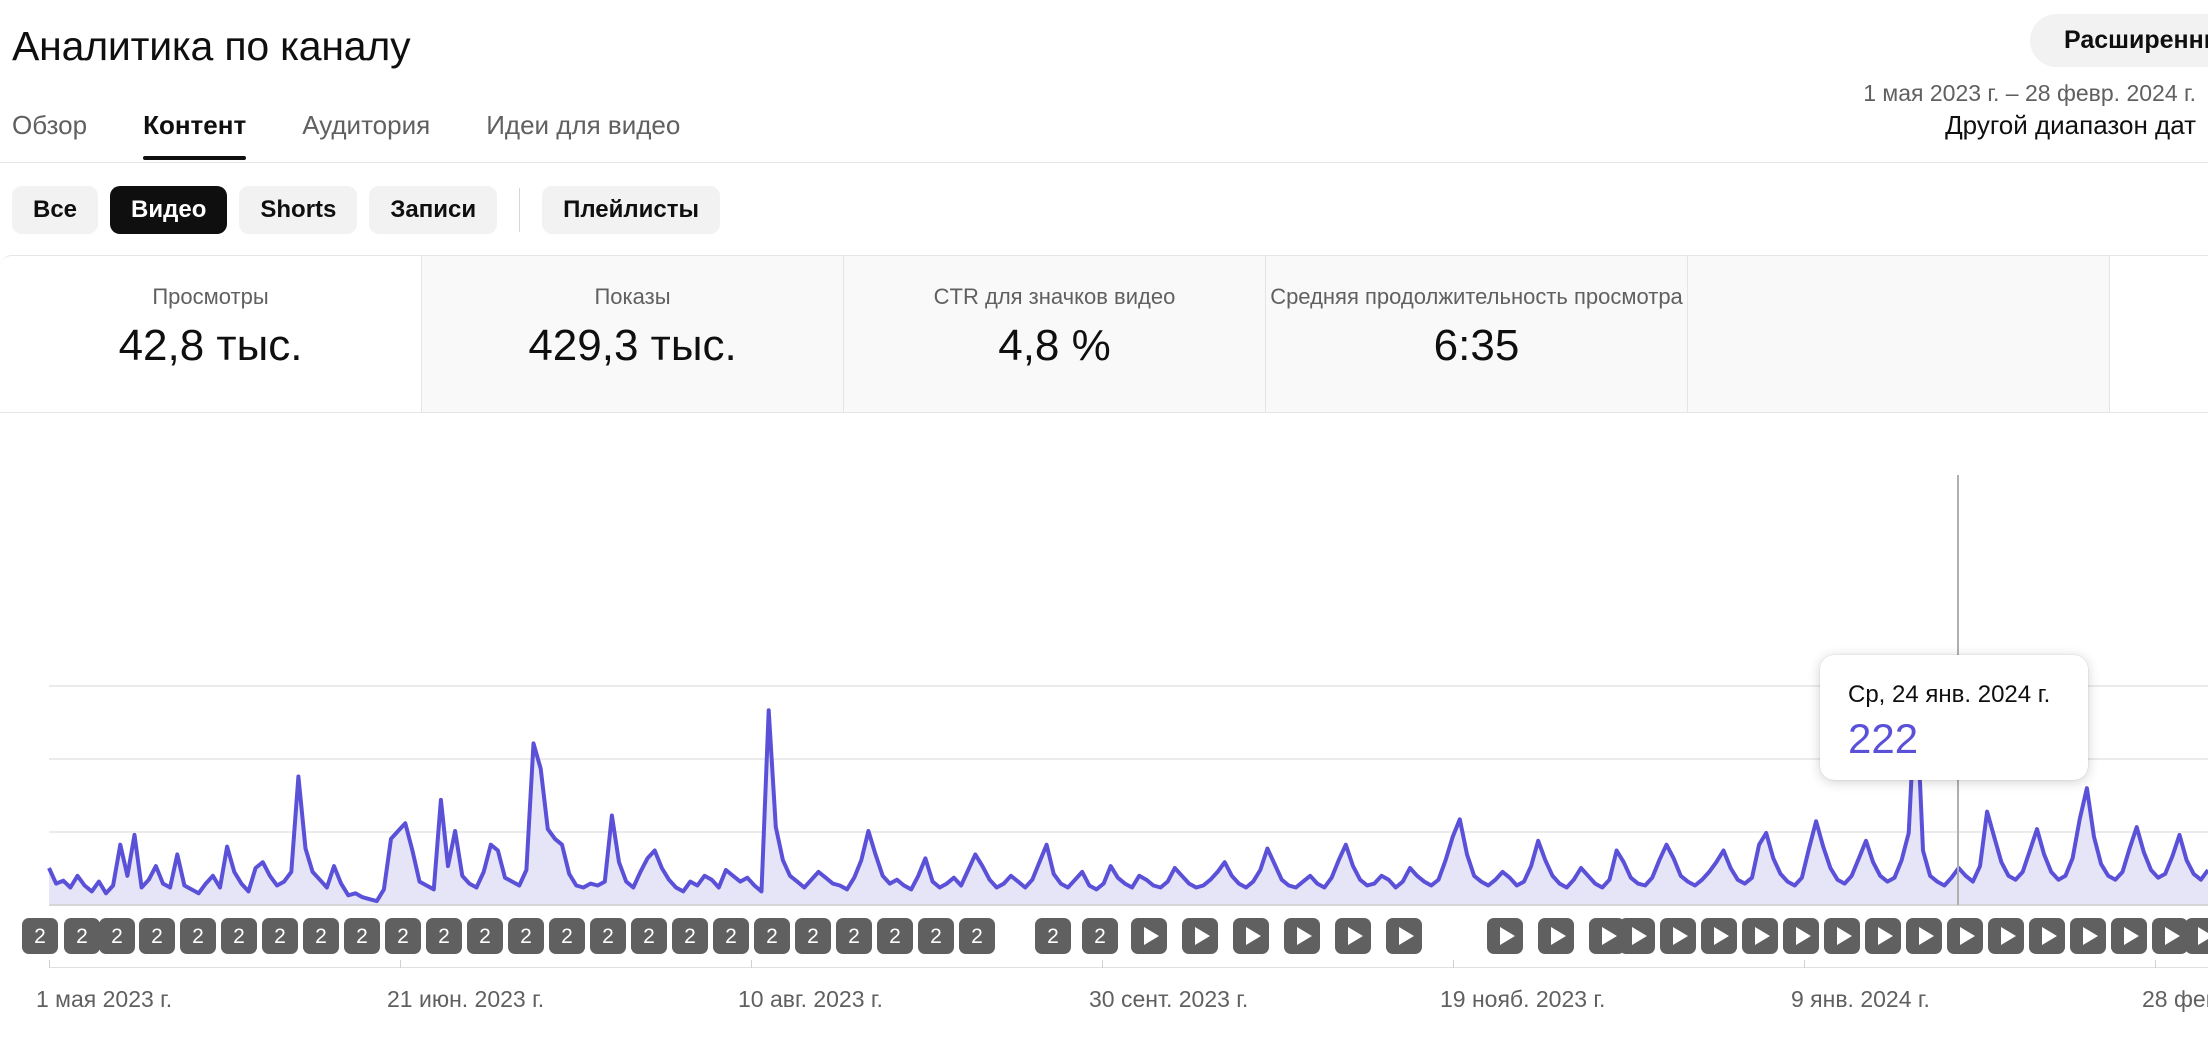 The image size is (2208, 1056). What do you see at coordinates (1476, 345) in the screenshot?
I see `metric-card-value: 6:35` at bounding box center [1476, 345].